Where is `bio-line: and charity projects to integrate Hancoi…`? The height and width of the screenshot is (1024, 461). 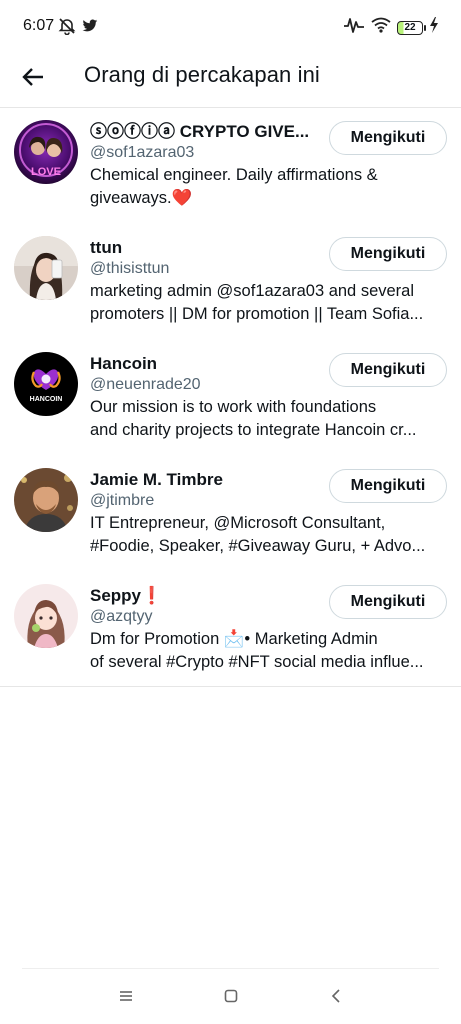
bio-line: and charity projects to integrate Hancoi… is located at coordinates (253, 430).